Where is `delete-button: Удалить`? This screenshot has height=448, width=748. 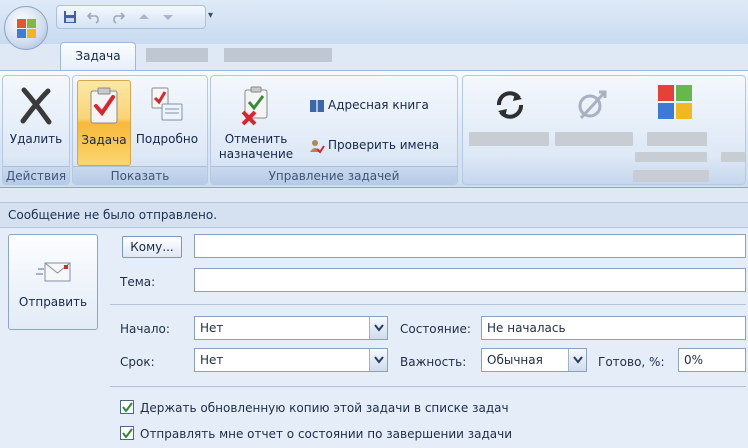 delete-button: Удалить is located at coordinates (36, 123).